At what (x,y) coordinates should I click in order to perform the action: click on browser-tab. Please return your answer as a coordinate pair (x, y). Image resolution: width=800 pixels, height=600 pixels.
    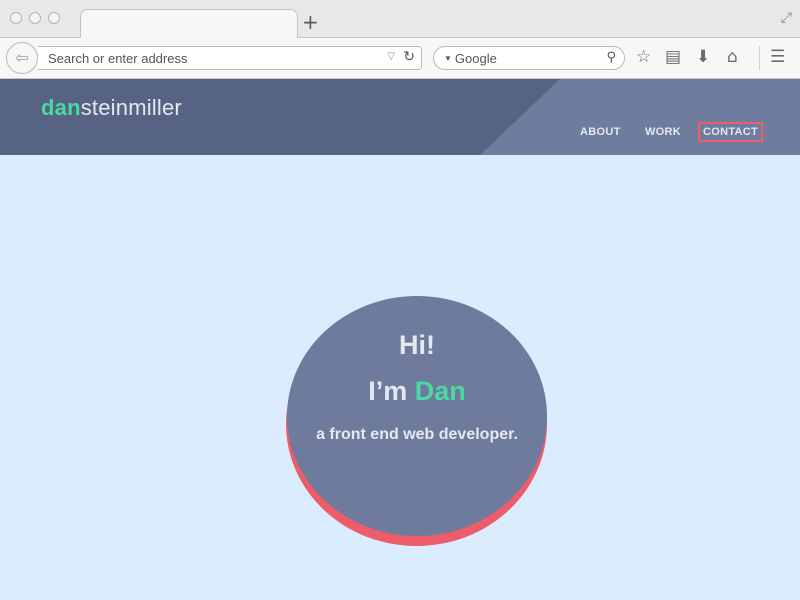
    Looking at the image, I should click on (189, 24).